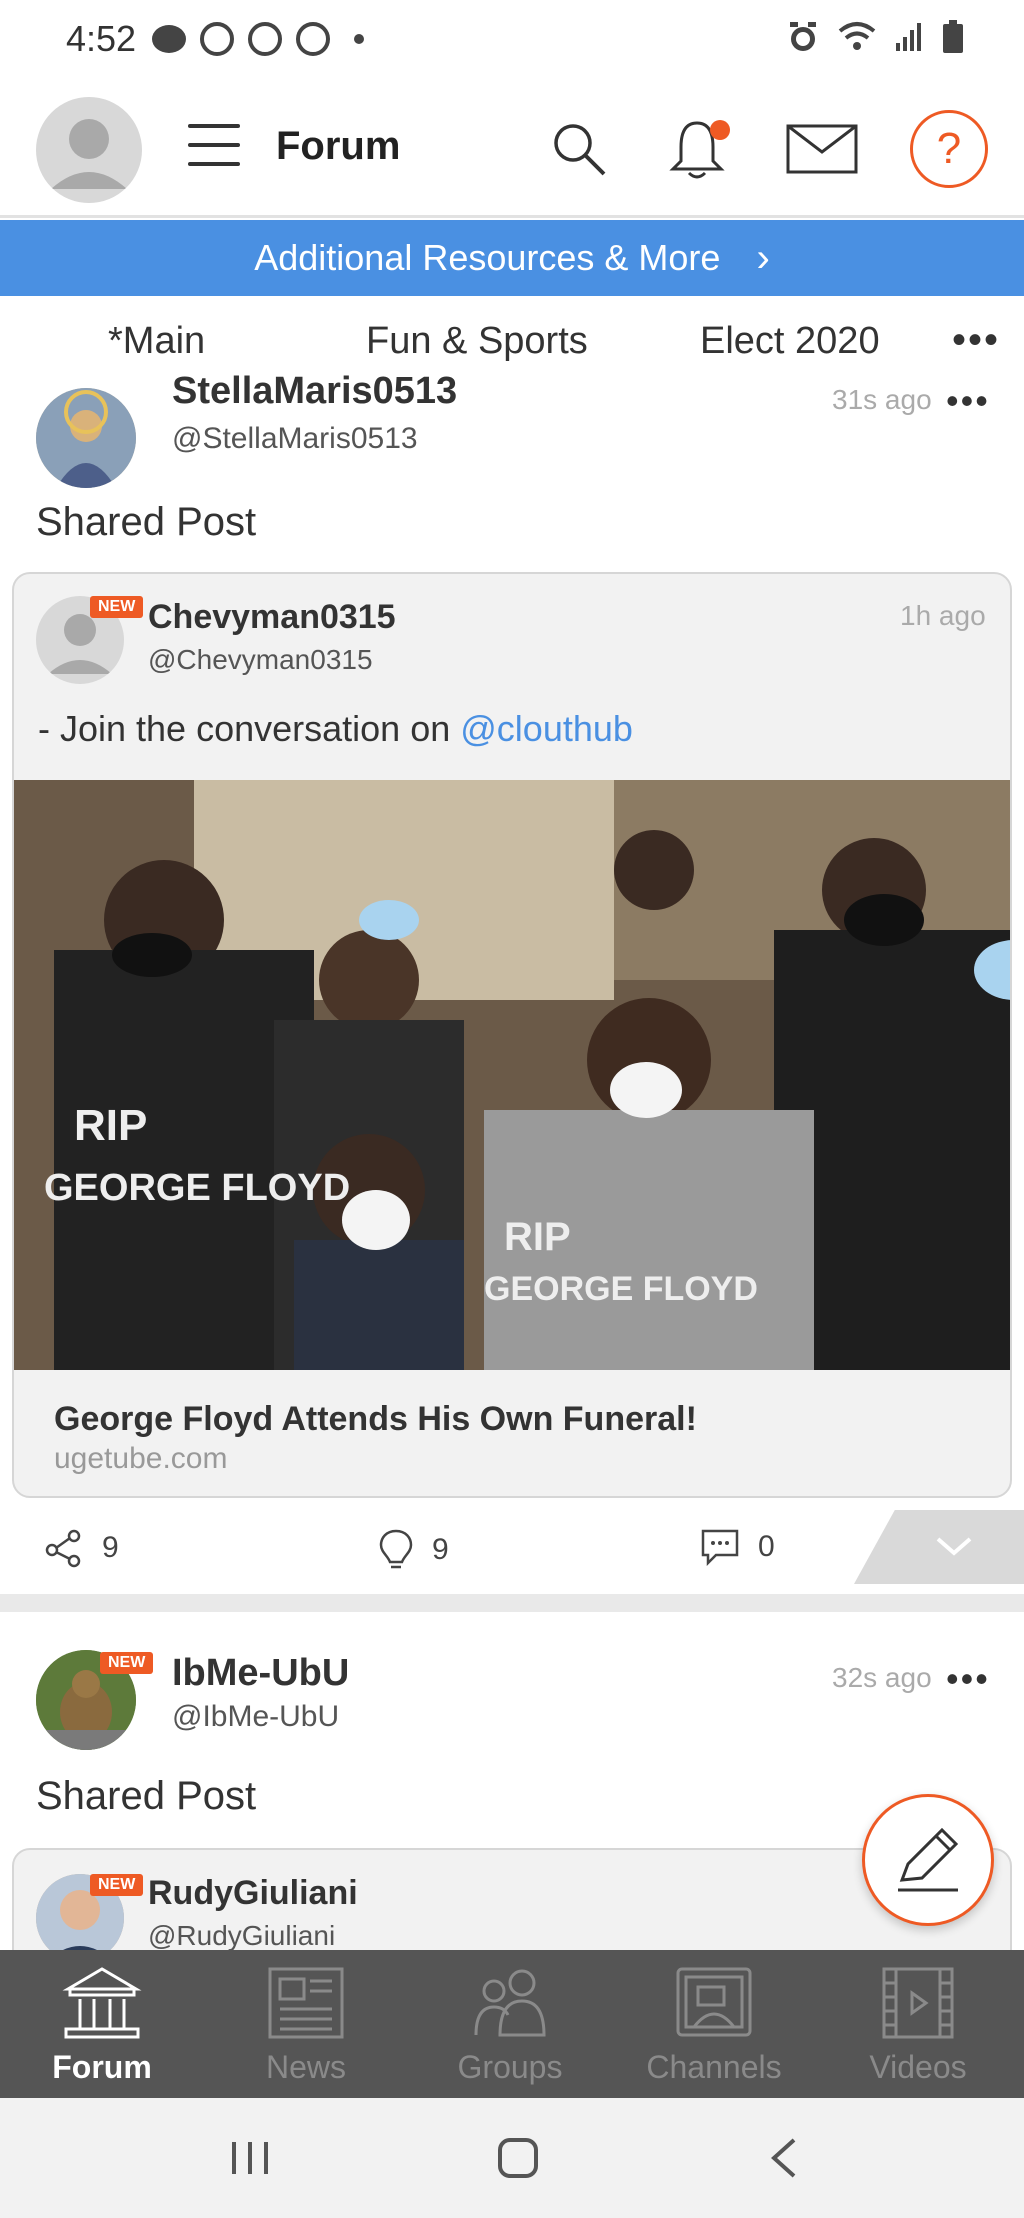  What do you see at coordinates (295, 439) in the screenshot?
I see `post-author-handle: @StellaMaris0513` at bounding box center [295, 439].